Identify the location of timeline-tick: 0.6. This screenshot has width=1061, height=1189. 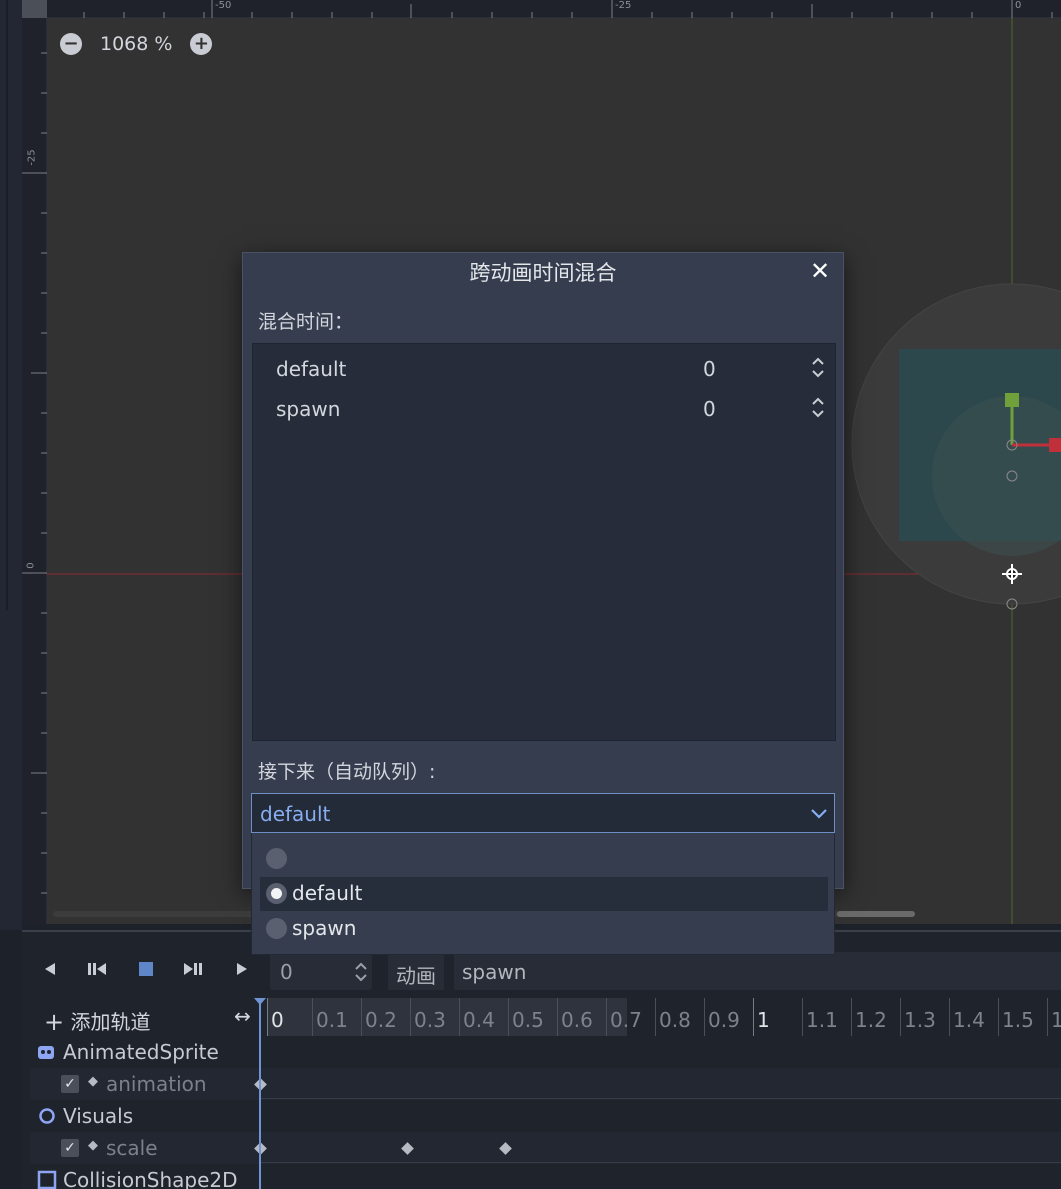
(575, 1017).